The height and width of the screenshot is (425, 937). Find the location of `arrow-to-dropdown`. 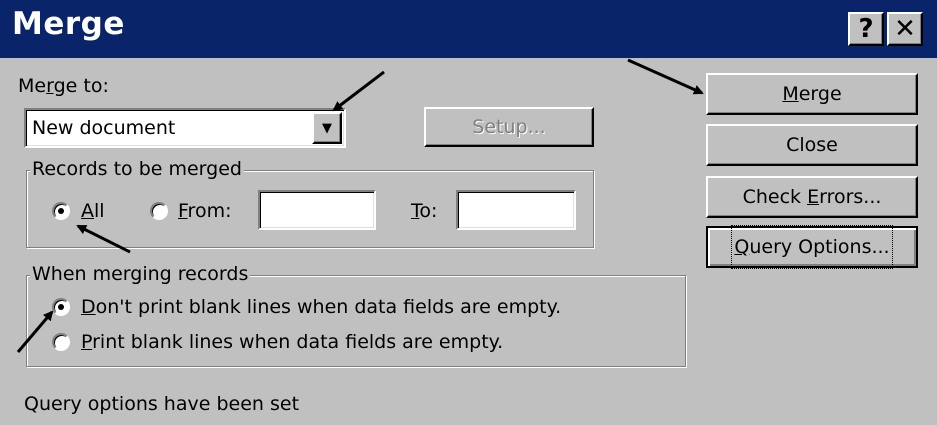

arrow-to-dropdown is located at coordinates (358, 91).